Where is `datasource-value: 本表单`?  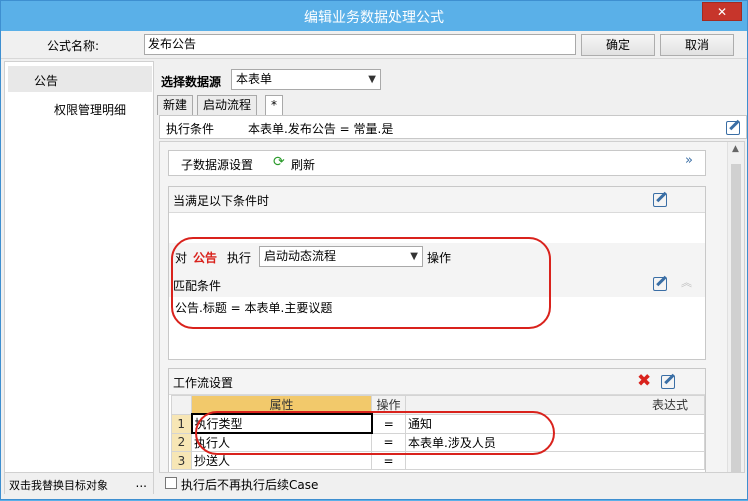
datasource-value: 本表单 is located at coordinates (254, 79).